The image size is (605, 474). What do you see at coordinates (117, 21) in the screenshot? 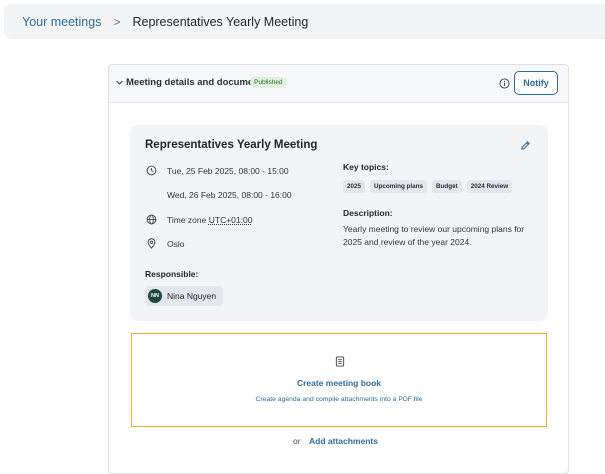
I see `chevron-right-icon: >` at bounding box center [117, 21].